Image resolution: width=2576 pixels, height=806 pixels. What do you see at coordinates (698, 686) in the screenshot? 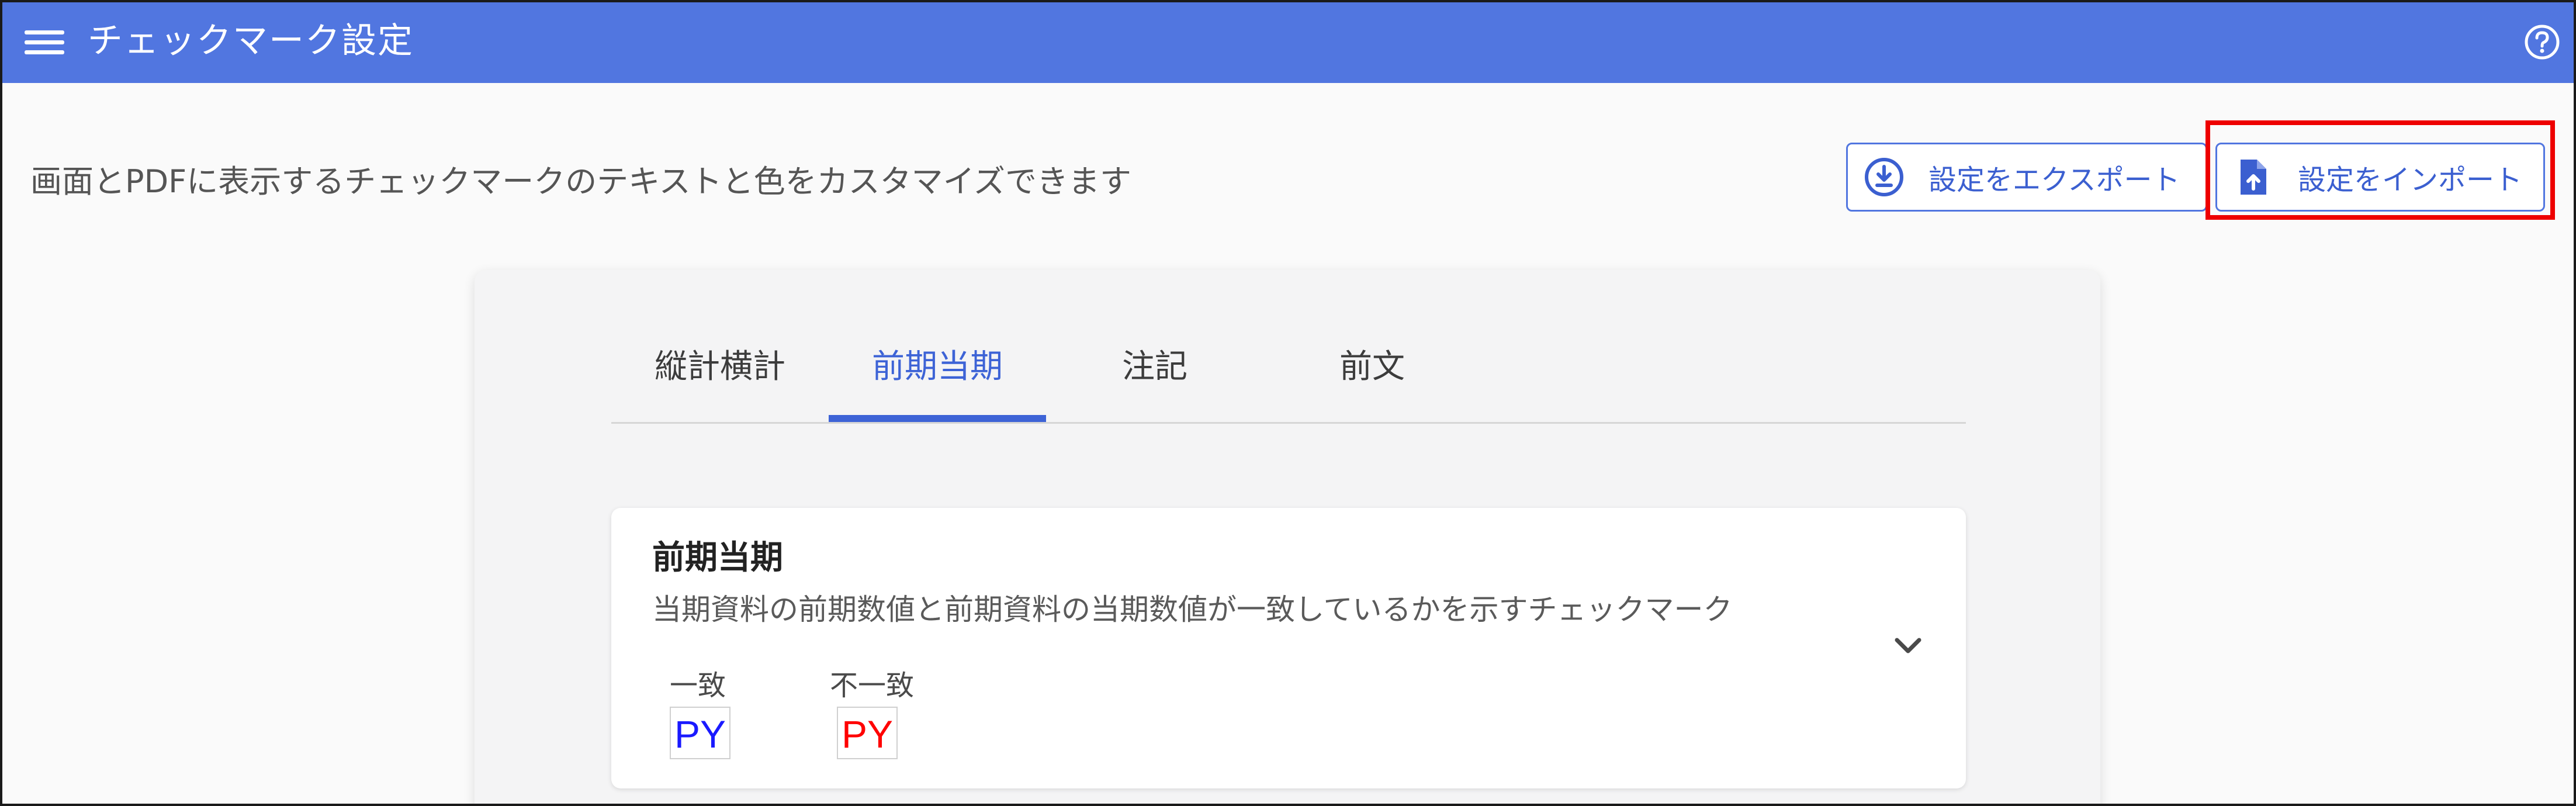
I see `match-label: 一致` at bounding box center [698, 686].